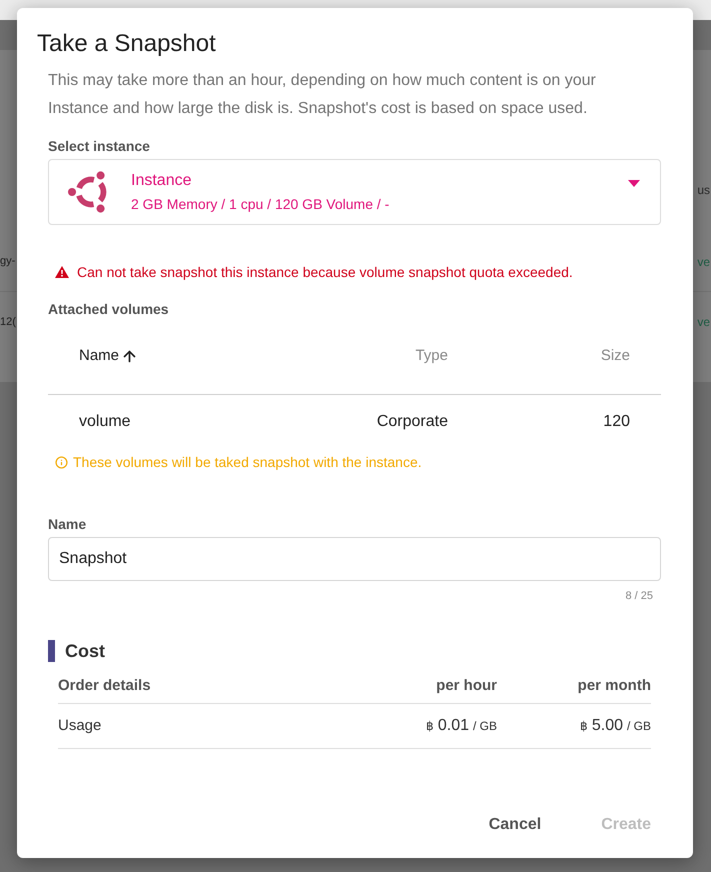 The width and height of the screenshot is (711, 872). I want to click on dialog-button: Cancel, so click(515, 825).